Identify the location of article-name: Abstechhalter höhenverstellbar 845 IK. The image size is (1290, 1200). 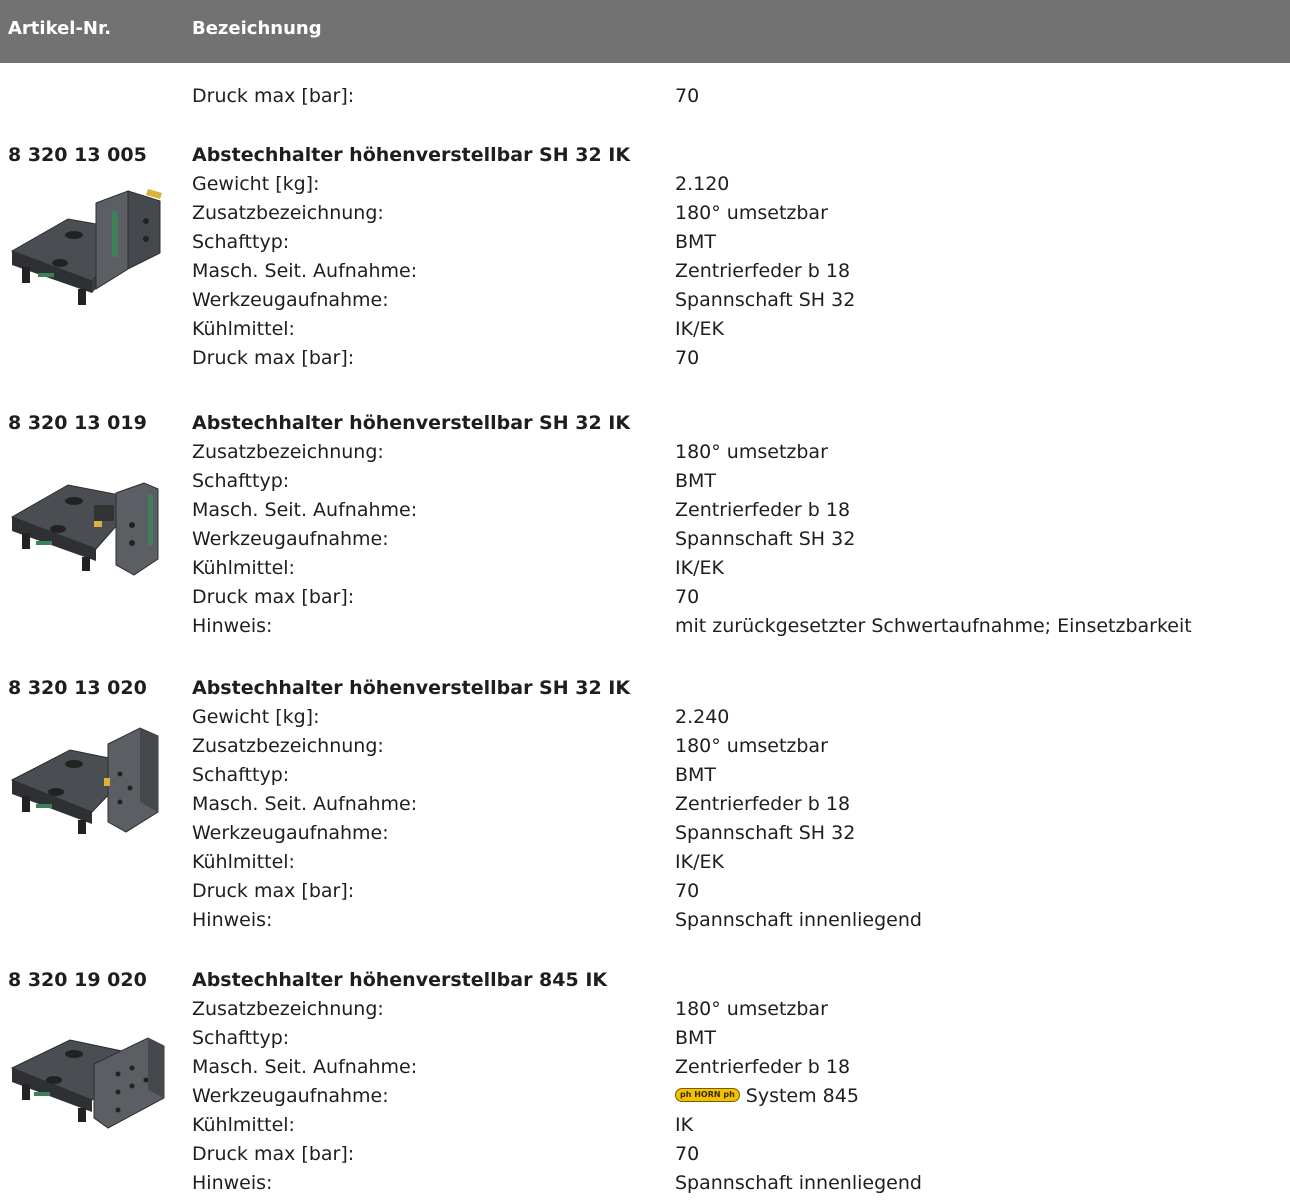
(400, 980).